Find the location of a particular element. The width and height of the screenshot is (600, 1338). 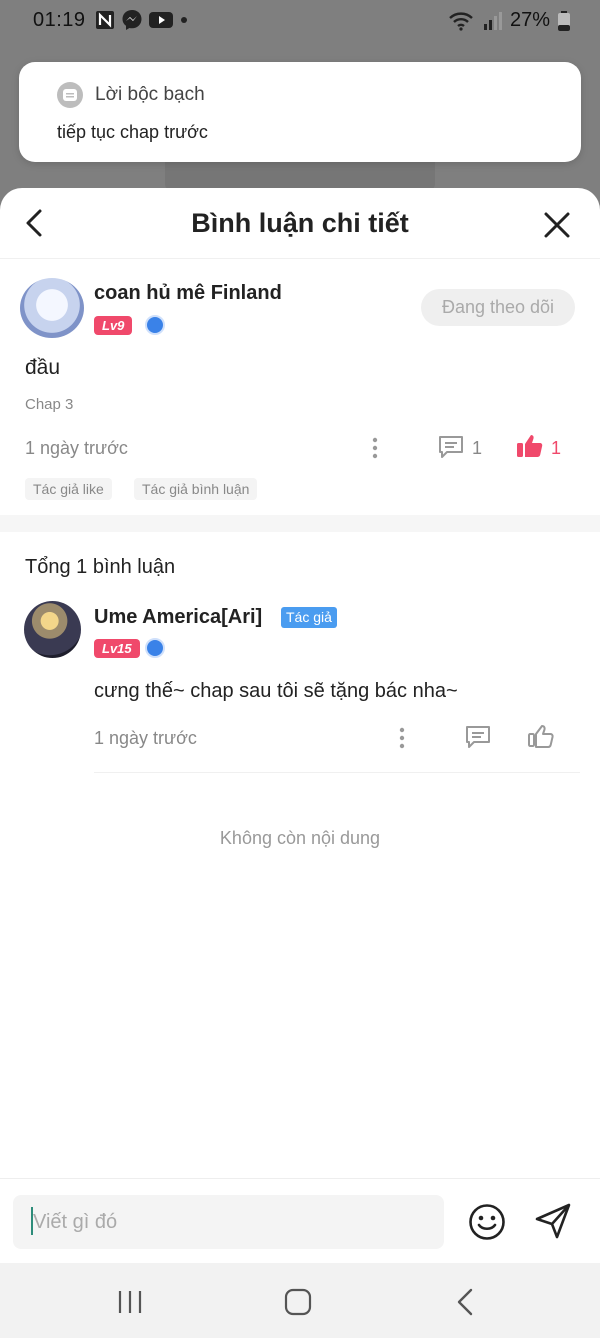

send-icon is located at coordinates (553, 1221).